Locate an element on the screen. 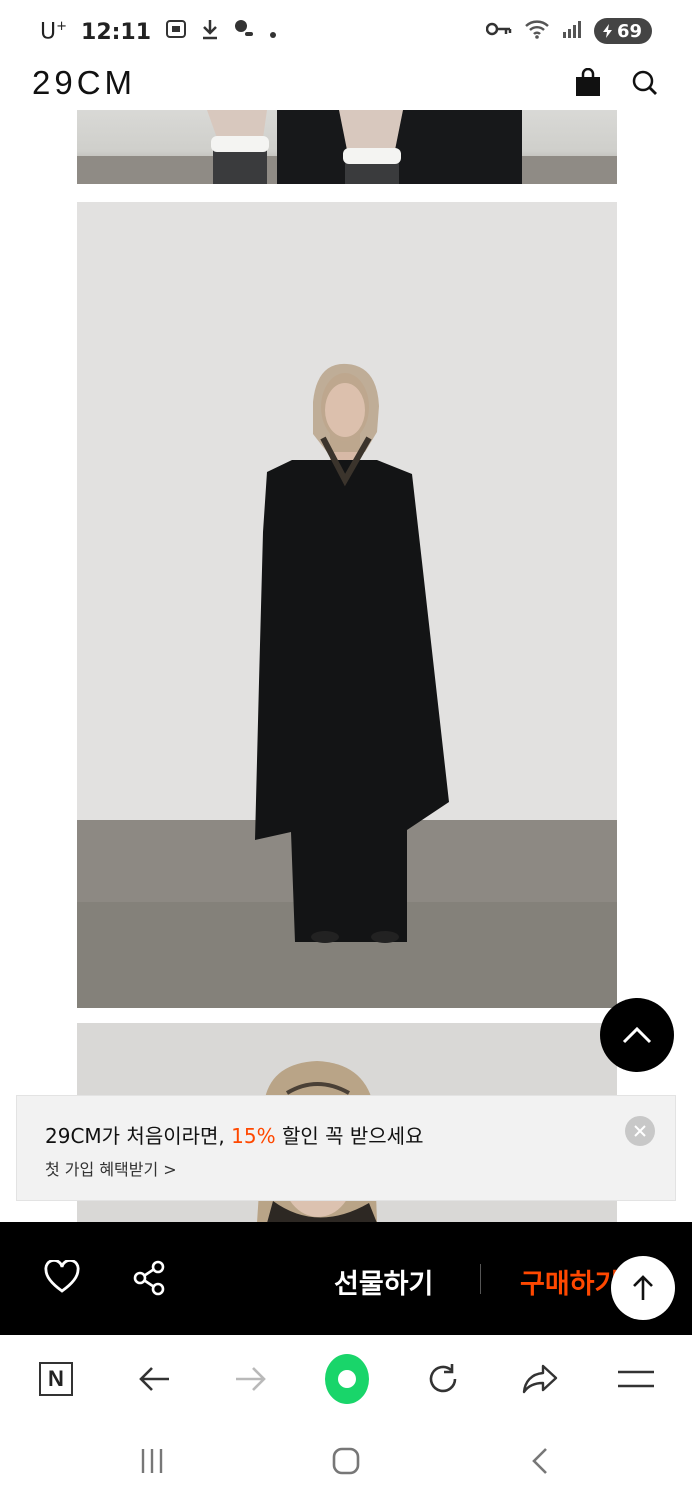 Image resolution: width=692 pixels, height=1500 pixels. share-arrow-icon is located at coordinates (540, 1379).